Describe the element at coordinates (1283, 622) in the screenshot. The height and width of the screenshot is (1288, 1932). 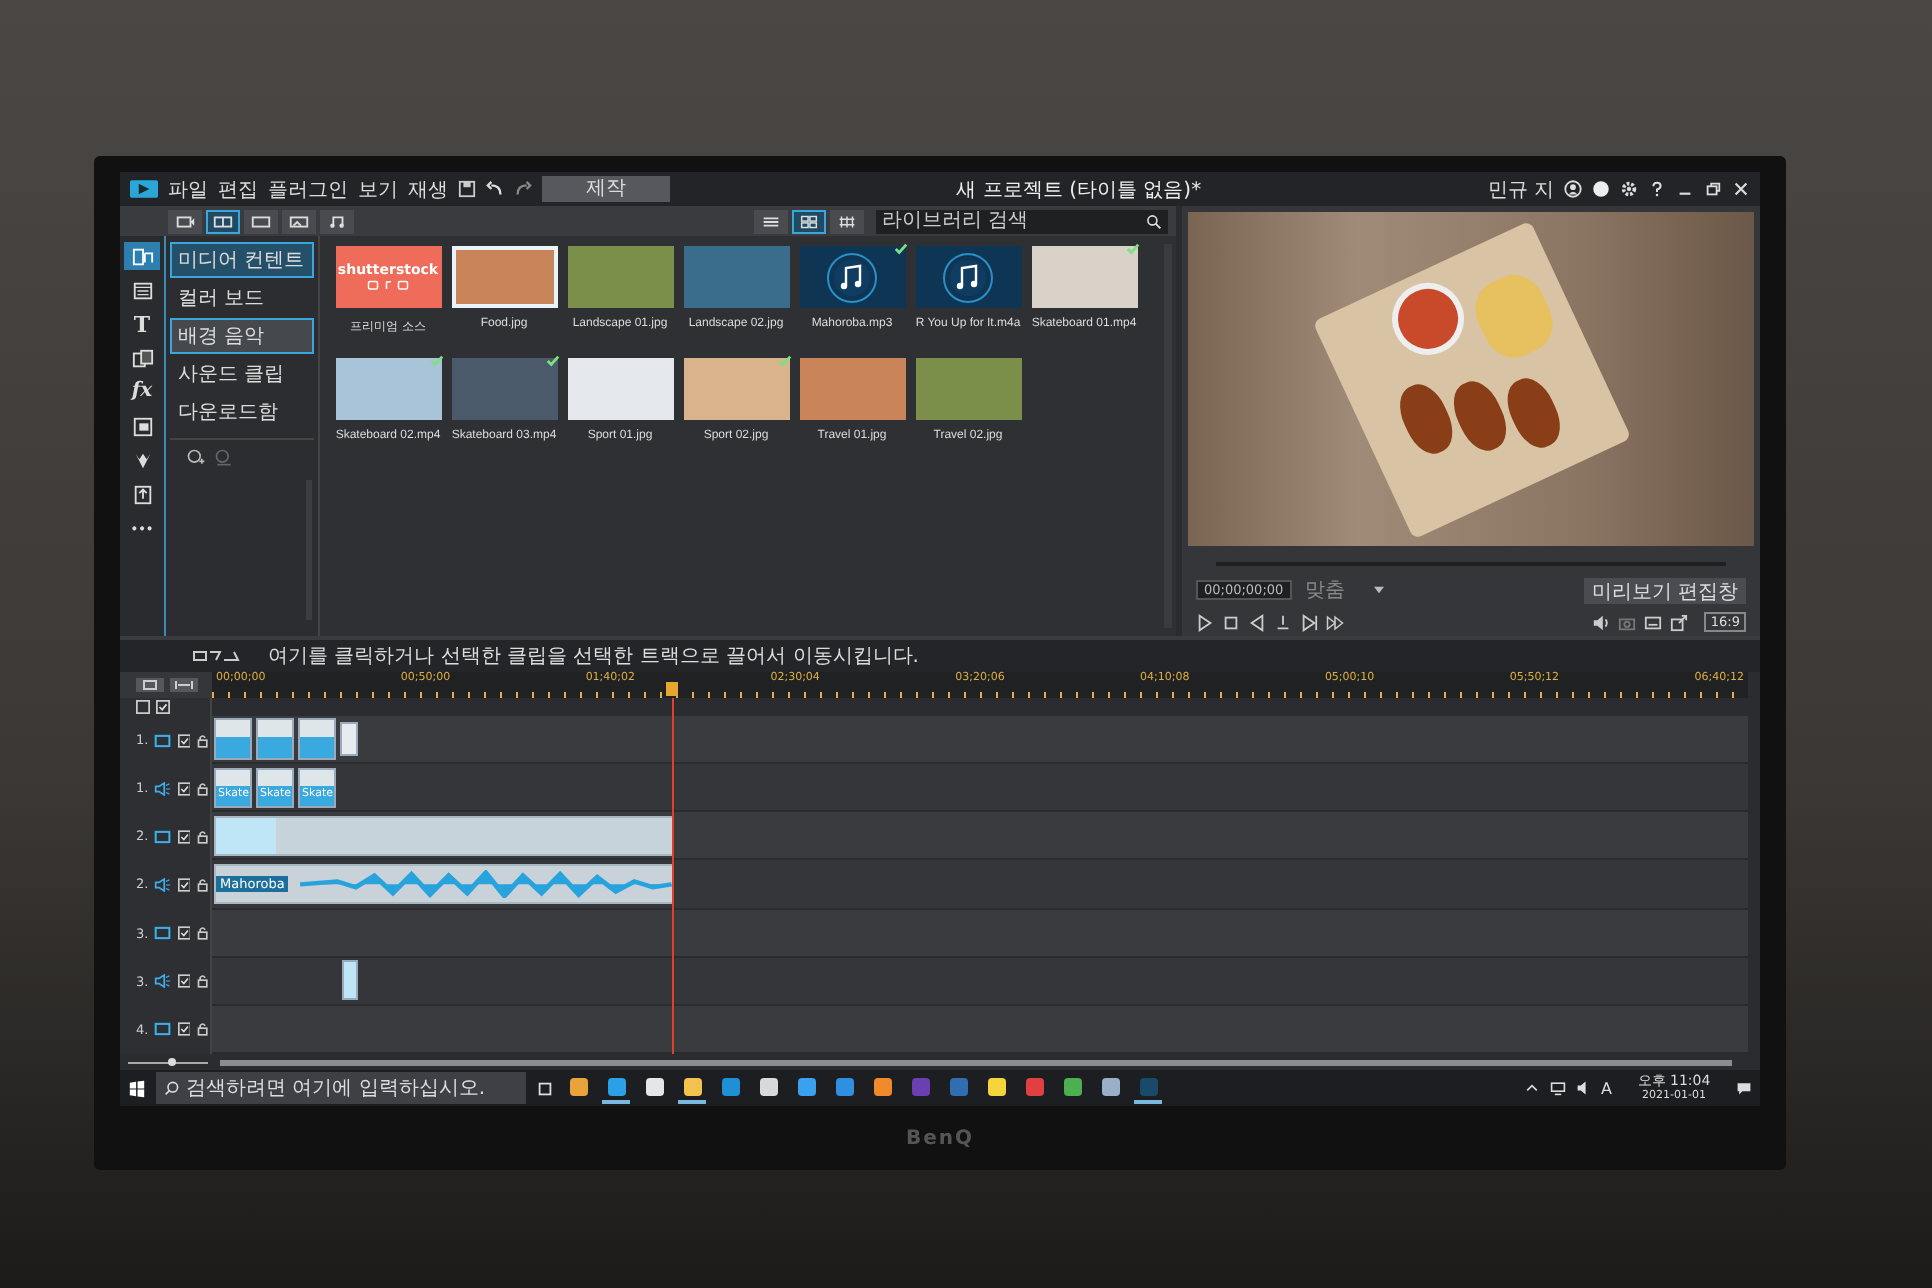
I see `marker-icon` at that location.